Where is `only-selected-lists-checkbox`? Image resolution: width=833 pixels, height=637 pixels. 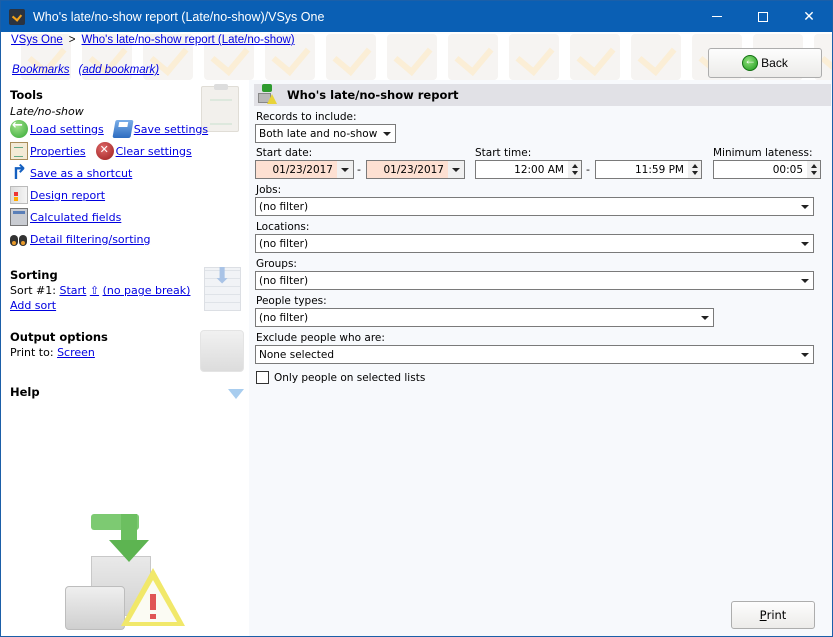
only-selected-lists-checkbox is located at coordinates (262, 377).